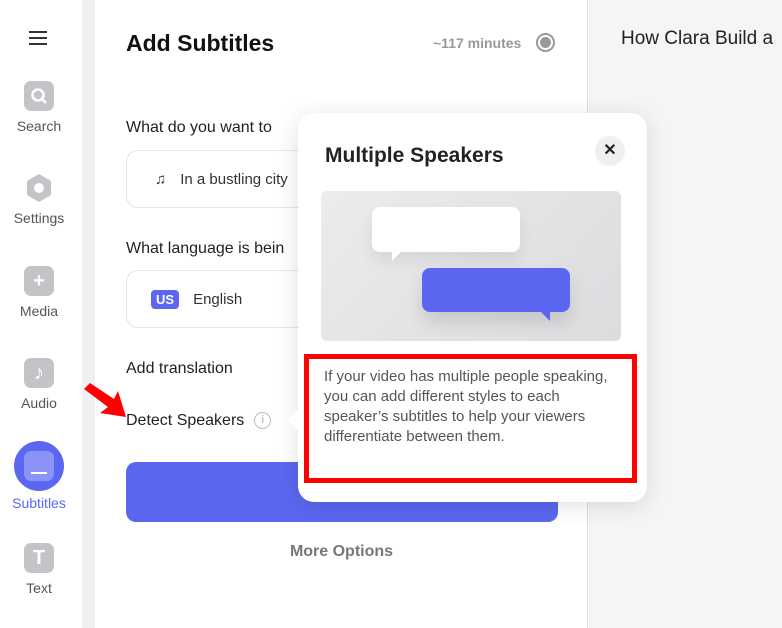  Describe the element at coordinates (199, 127) in the screenshot. I see `source-question: What do you want to` at that location.